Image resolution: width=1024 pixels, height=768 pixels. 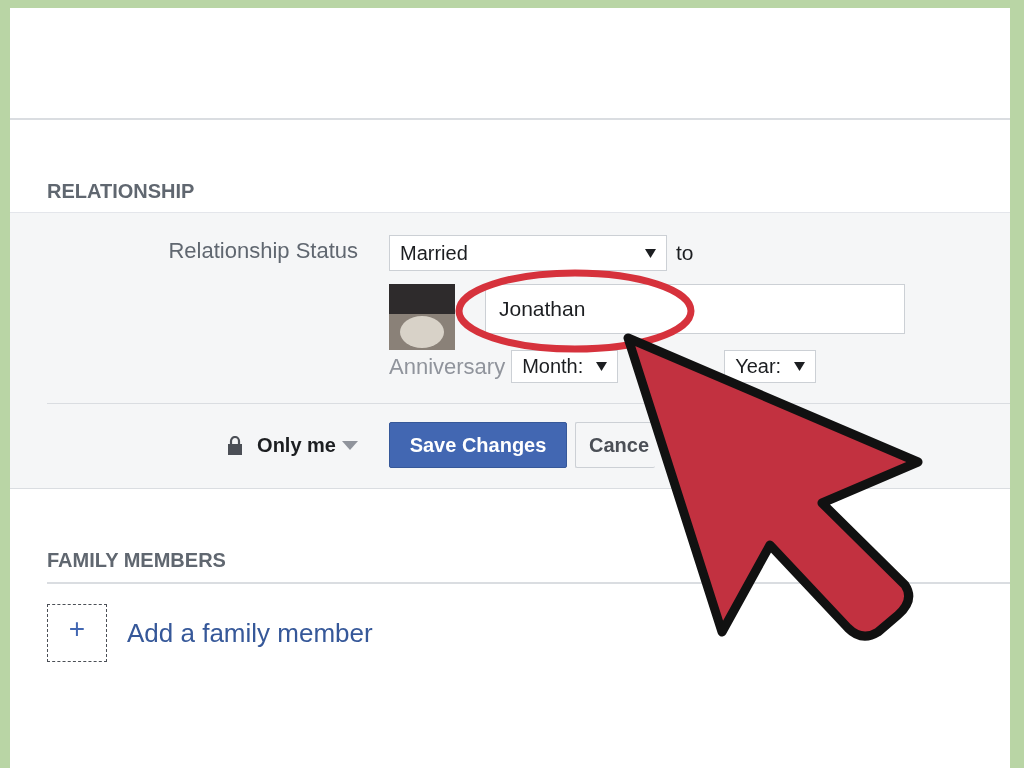 I want to click on add-family-member-link: Add a family member, so click(x=250, y=633).